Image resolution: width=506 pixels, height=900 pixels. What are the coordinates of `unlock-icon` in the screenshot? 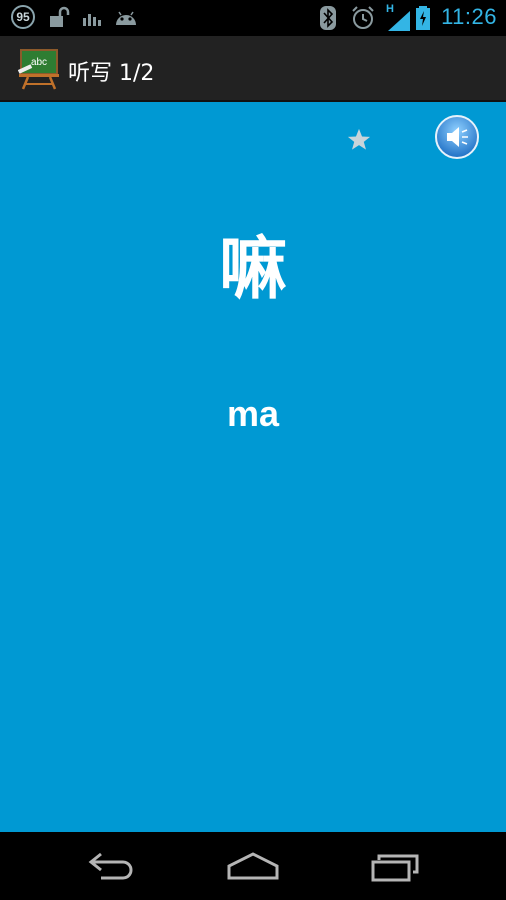 It's located at (59, 18).